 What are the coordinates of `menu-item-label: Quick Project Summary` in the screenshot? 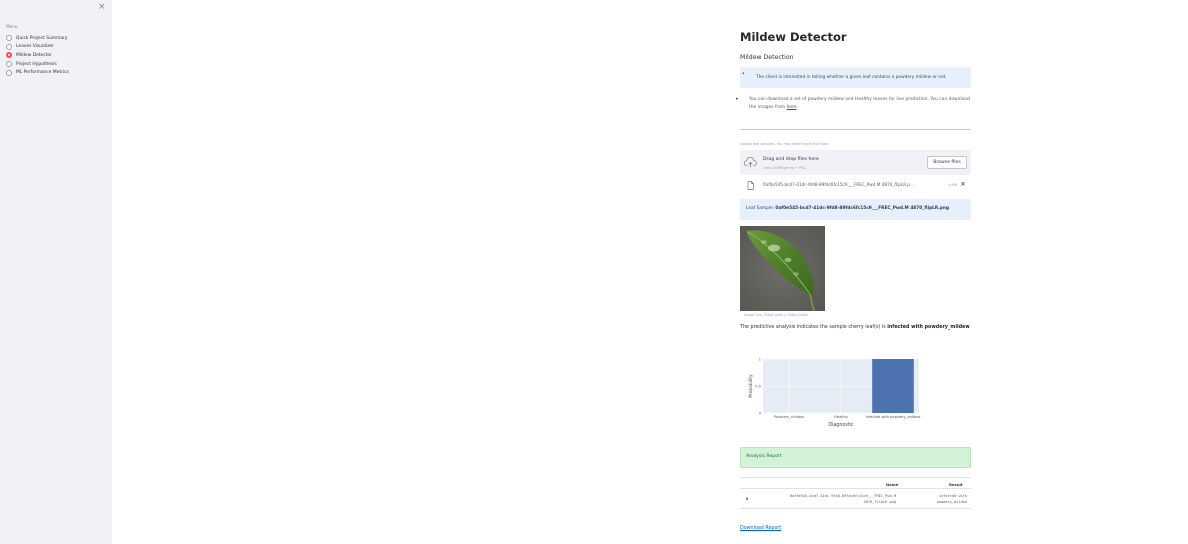 It's located at (42, 38).